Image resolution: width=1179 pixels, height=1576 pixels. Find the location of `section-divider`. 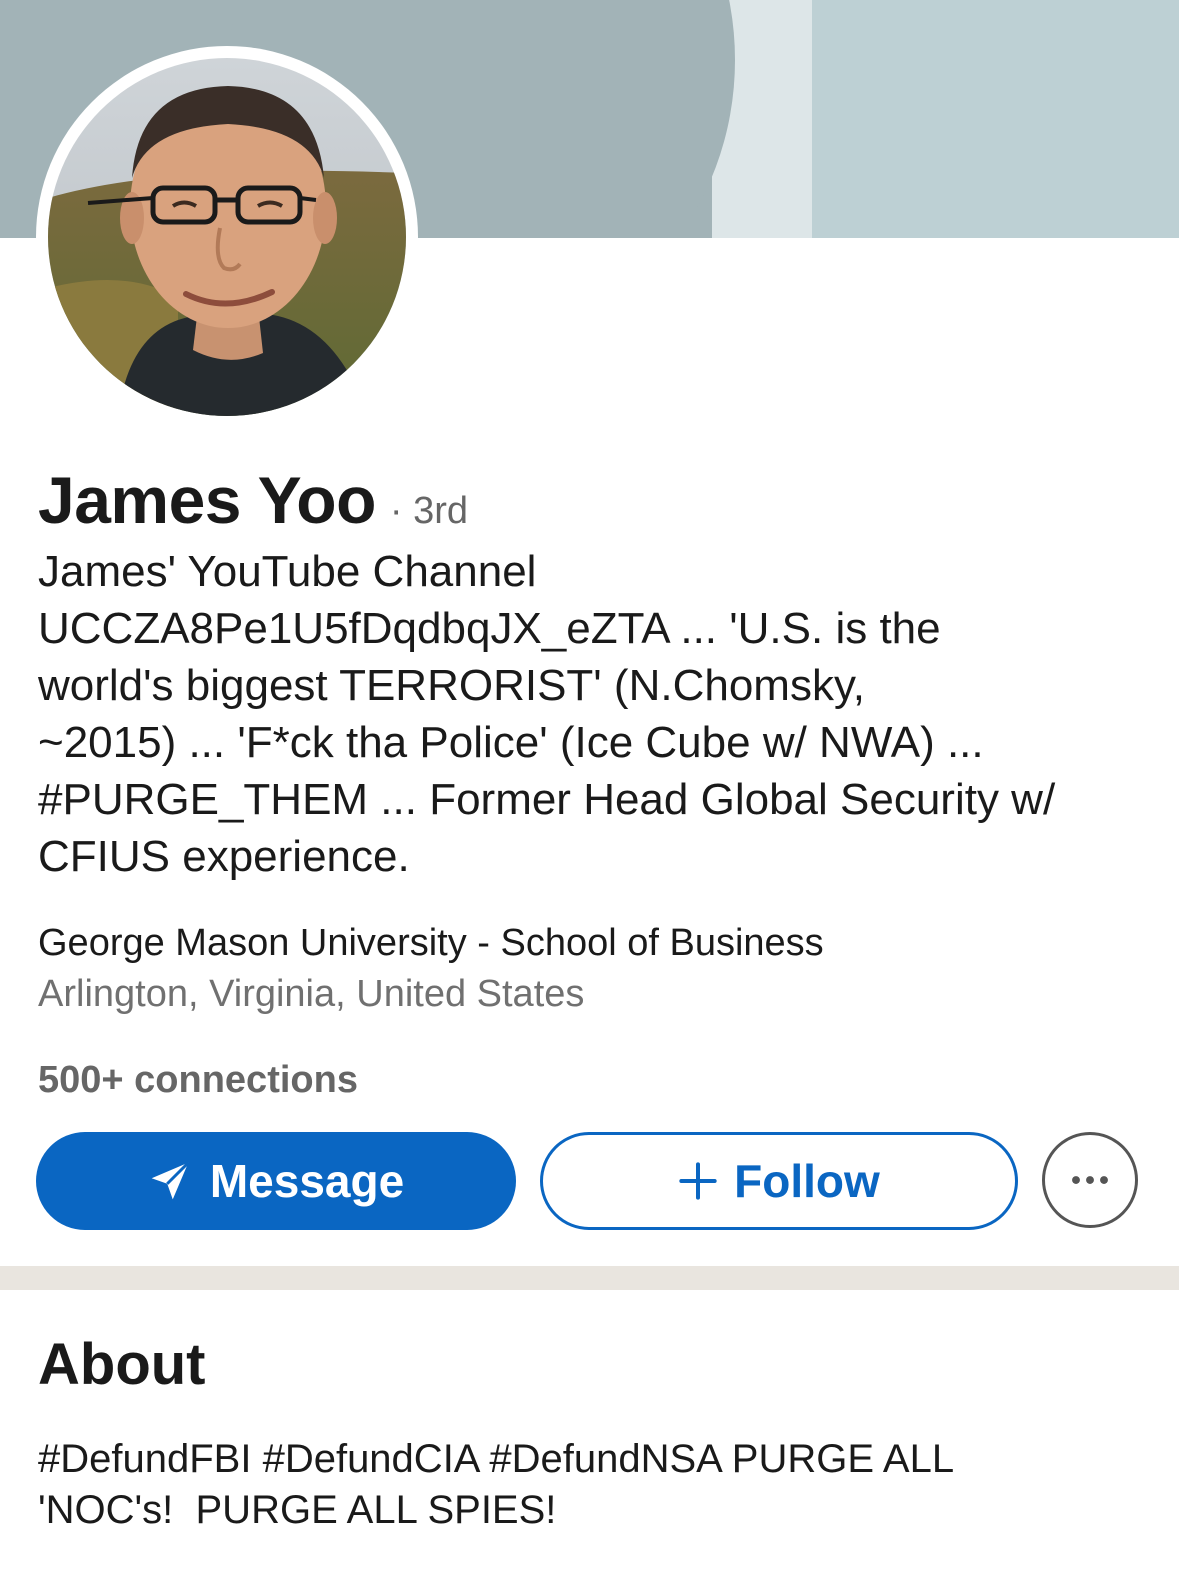

section-divider is located at coordinates (589, 1278).